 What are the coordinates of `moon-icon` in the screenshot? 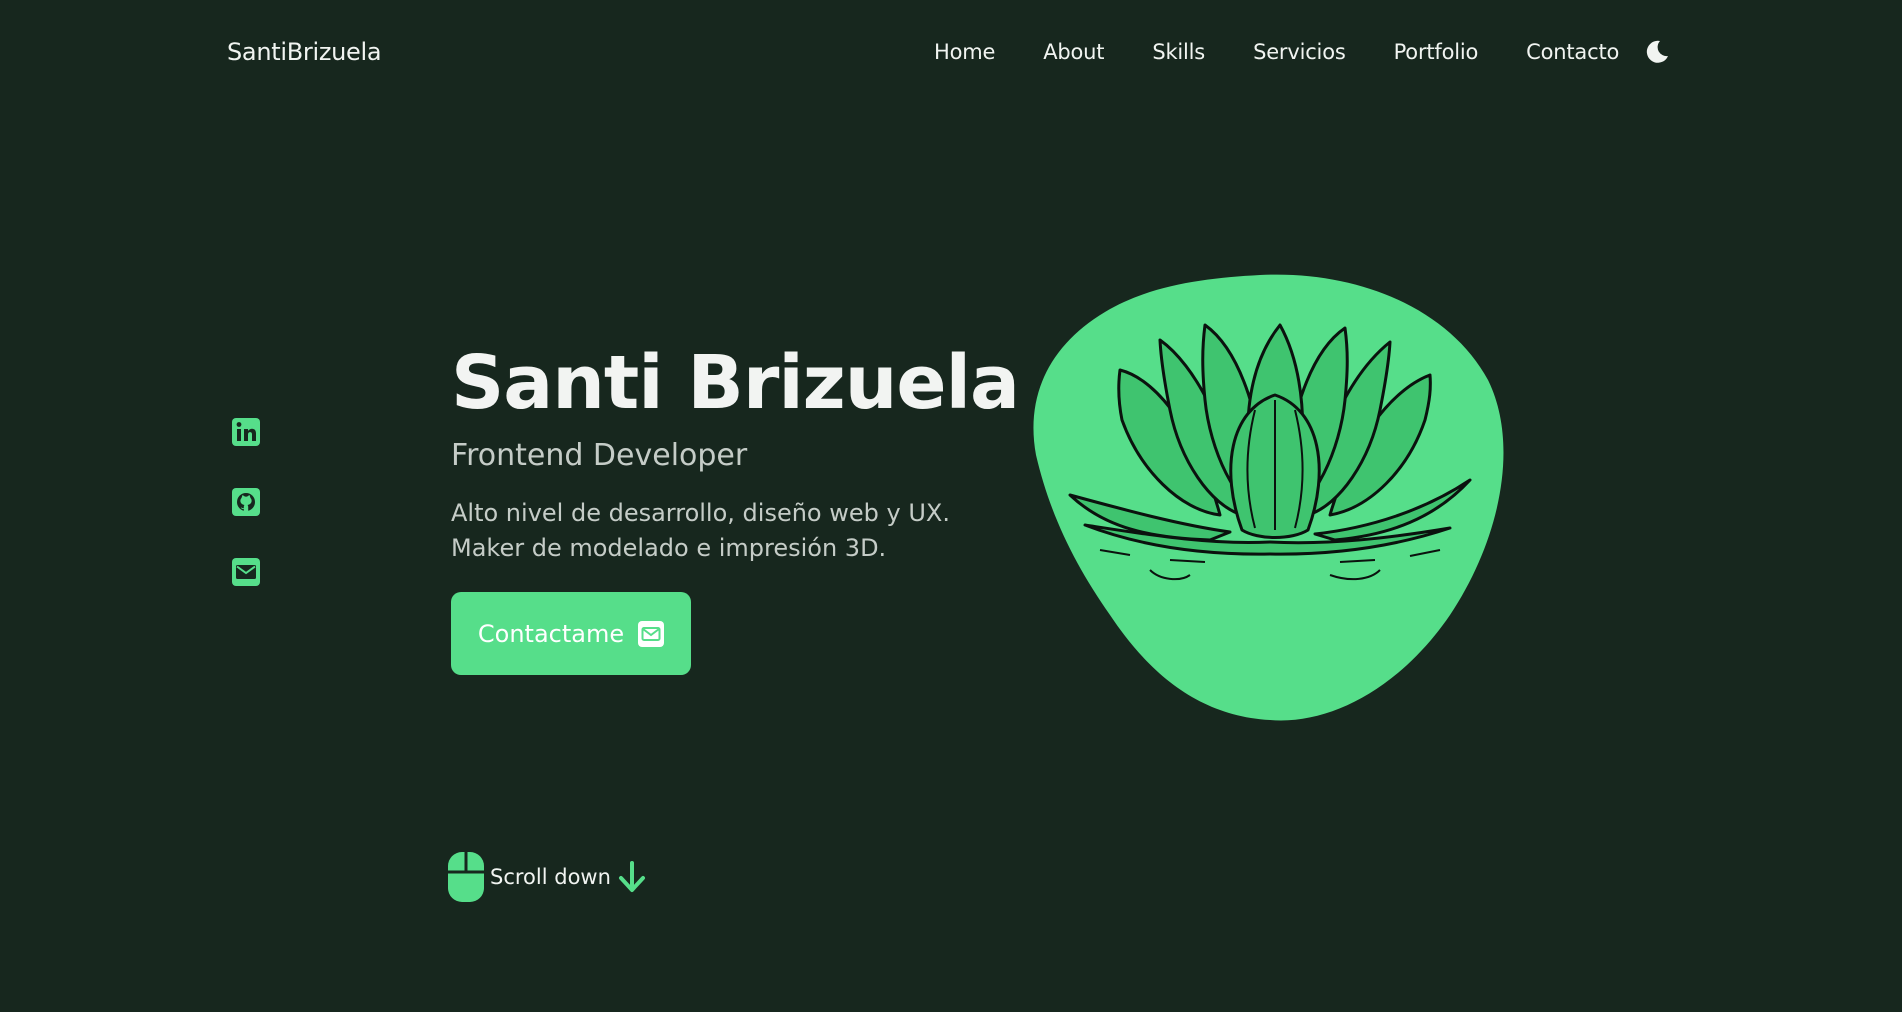 It's located at (1657, 52).